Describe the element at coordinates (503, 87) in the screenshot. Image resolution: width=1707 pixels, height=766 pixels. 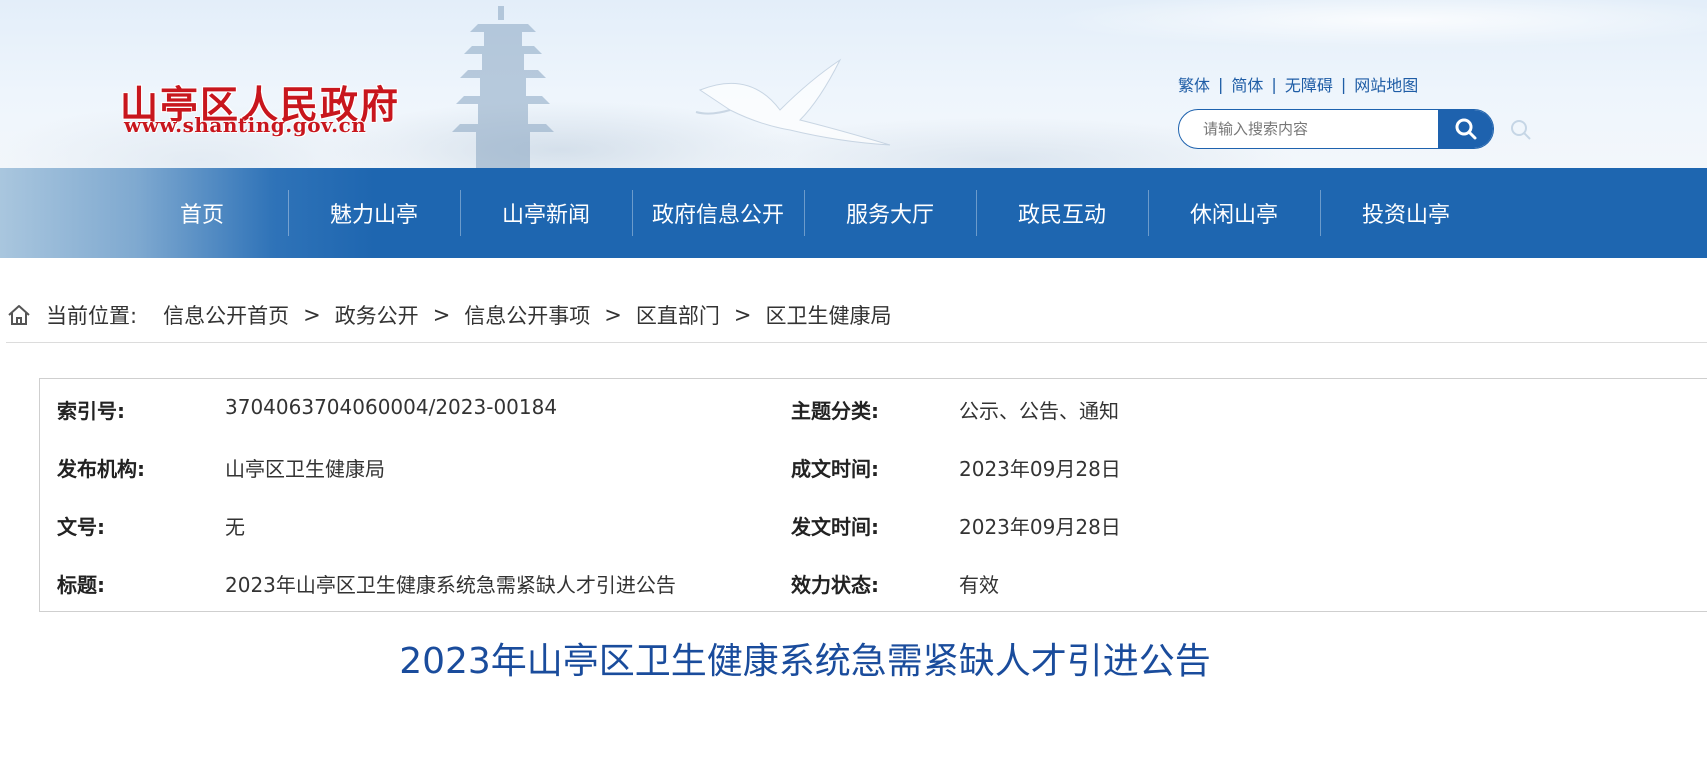
I see `pagoda-illustration` at that location.